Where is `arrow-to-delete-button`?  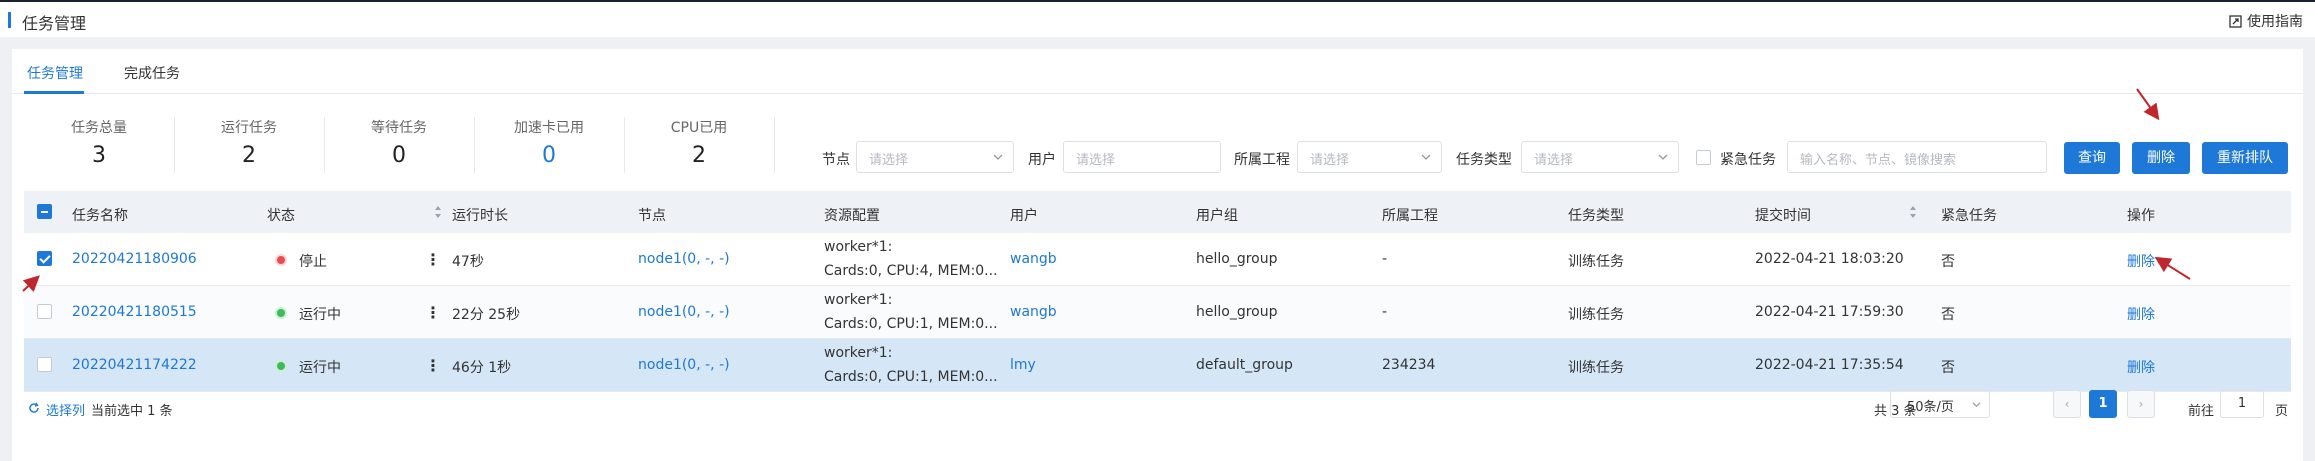
arrow-to-delete-button is located at coordinates (2148, 104).